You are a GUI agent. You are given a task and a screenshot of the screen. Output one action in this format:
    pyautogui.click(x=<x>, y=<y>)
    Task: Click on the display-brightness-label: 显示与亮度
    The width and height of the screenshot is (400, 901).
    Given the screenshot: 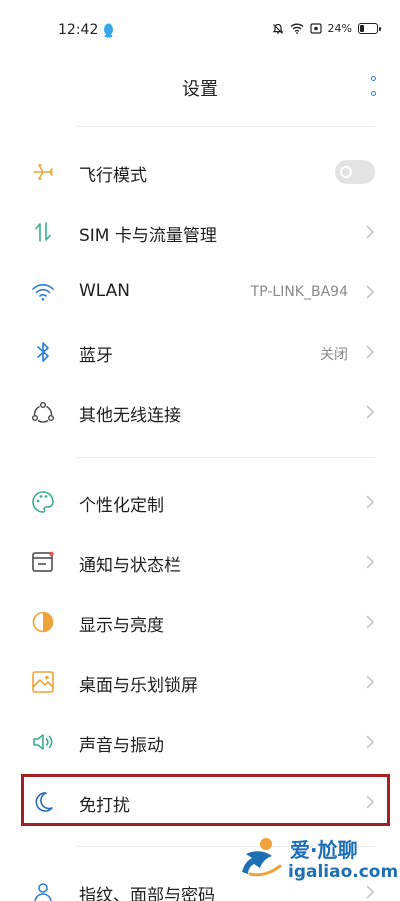 What is the action you would take?
    pyautogui.click(x=121, y=626)
    